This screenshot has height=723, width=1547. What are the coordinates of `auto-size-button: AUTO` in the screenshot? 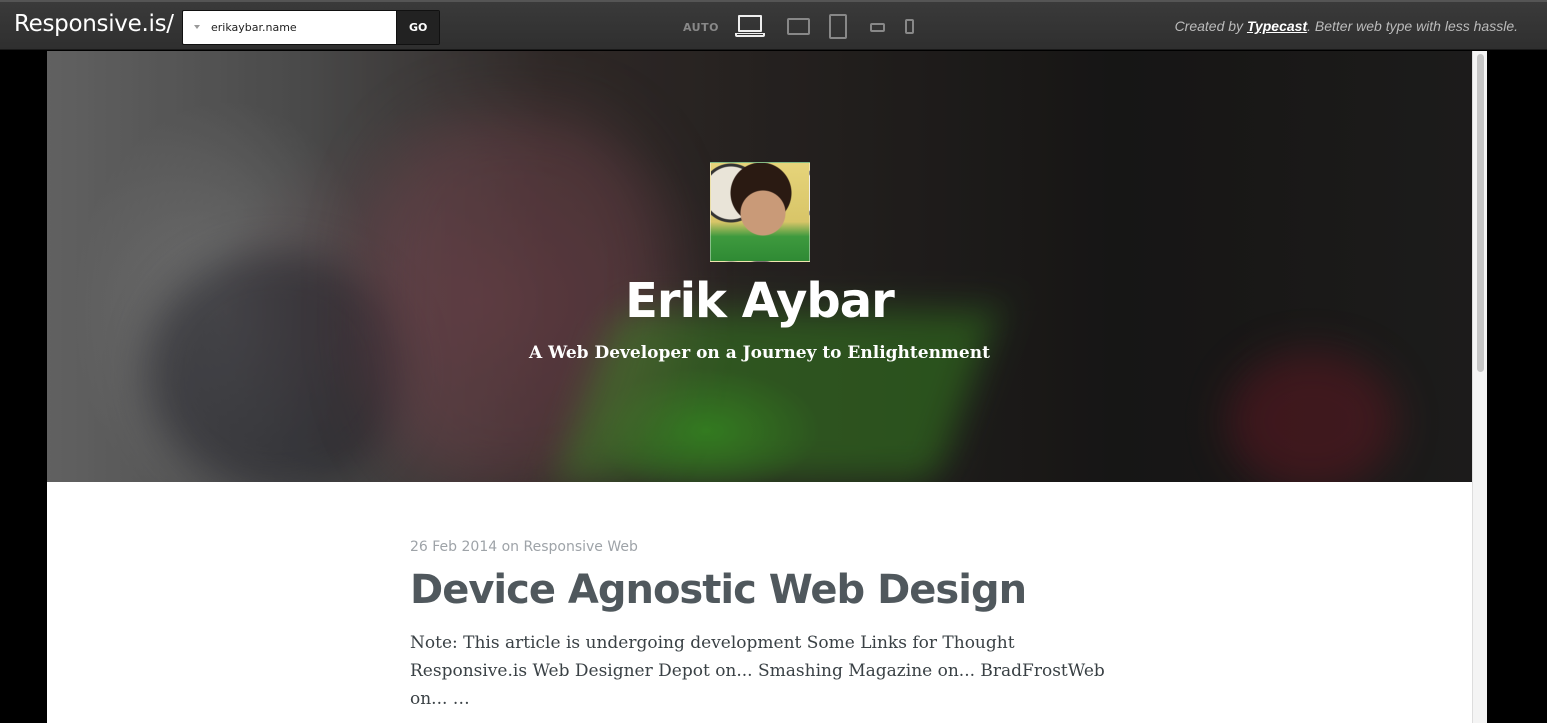 It's located at (701, 27).